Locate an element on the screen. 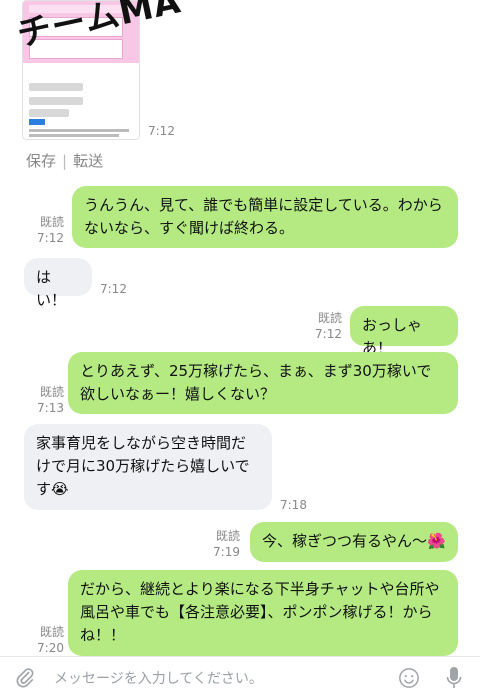 The width and height of the screenshot is (480, 698). message-bubble-sent: 今、稼ぎつつ有るやん〜🌺 is located at coordinates (354, 542).